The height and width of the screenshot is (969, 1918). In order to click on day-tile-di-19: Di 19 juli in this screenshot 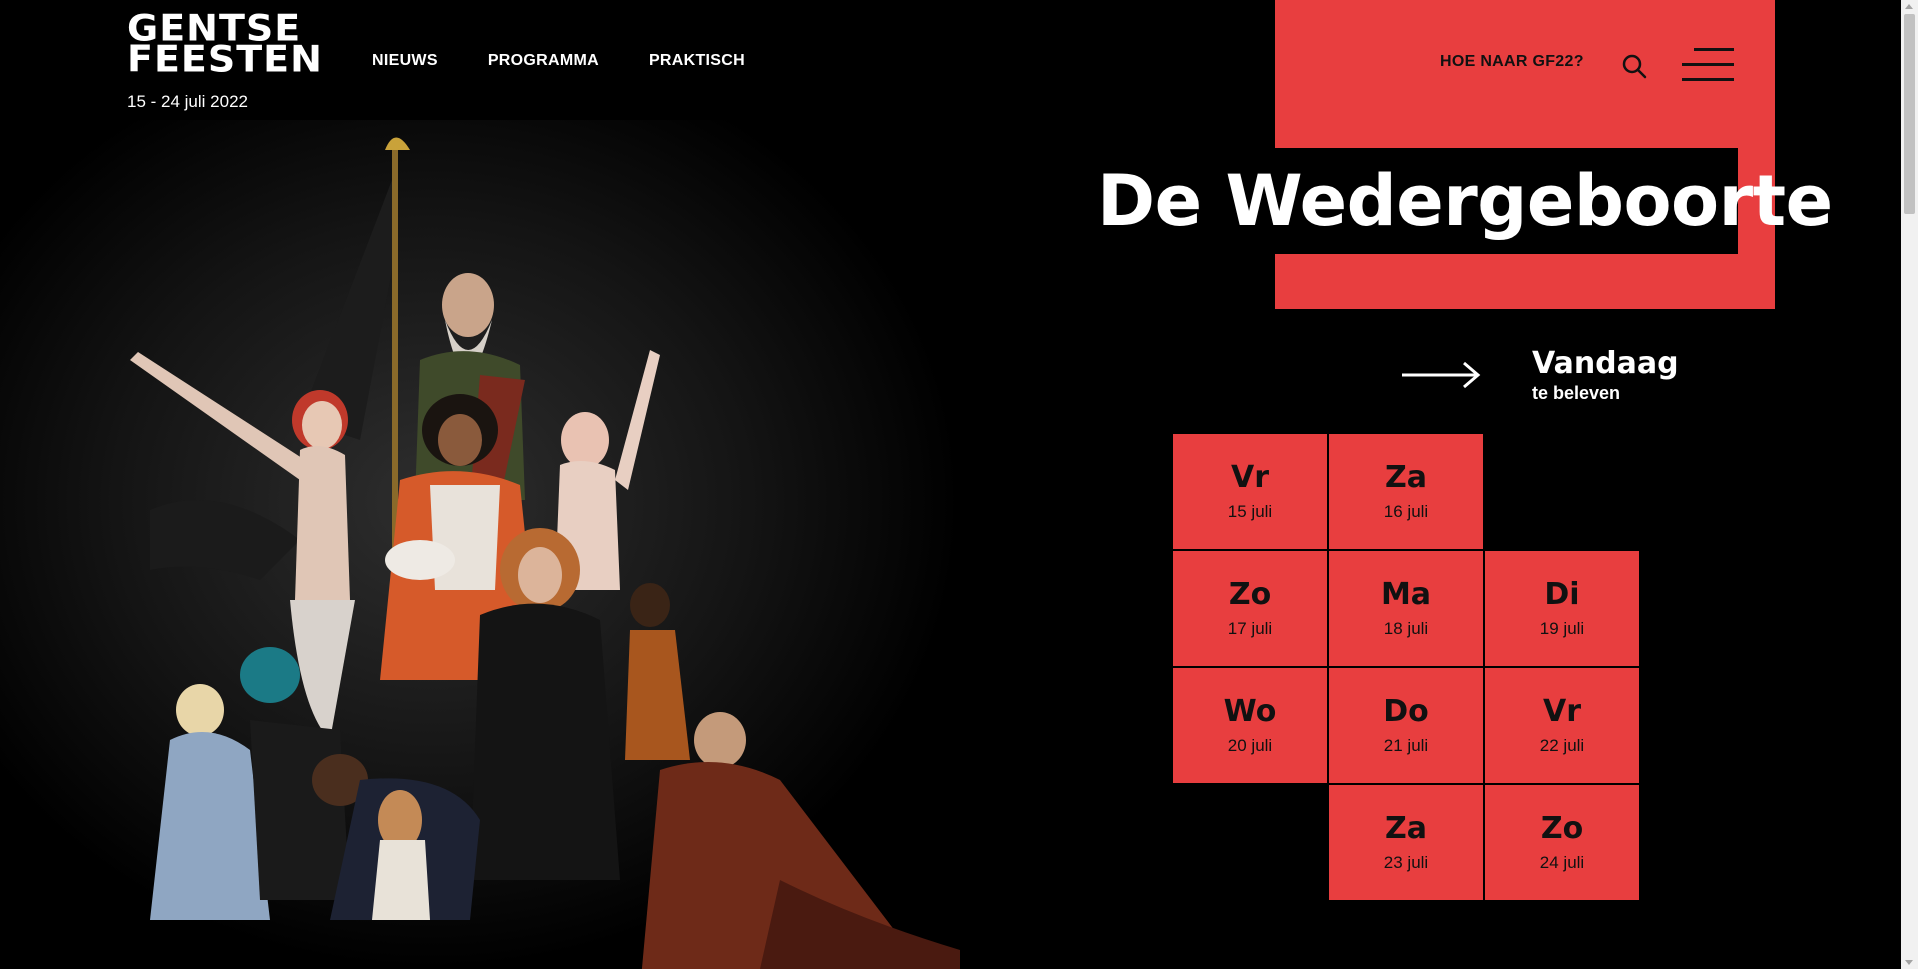, I will do `click(1562, 608)`.